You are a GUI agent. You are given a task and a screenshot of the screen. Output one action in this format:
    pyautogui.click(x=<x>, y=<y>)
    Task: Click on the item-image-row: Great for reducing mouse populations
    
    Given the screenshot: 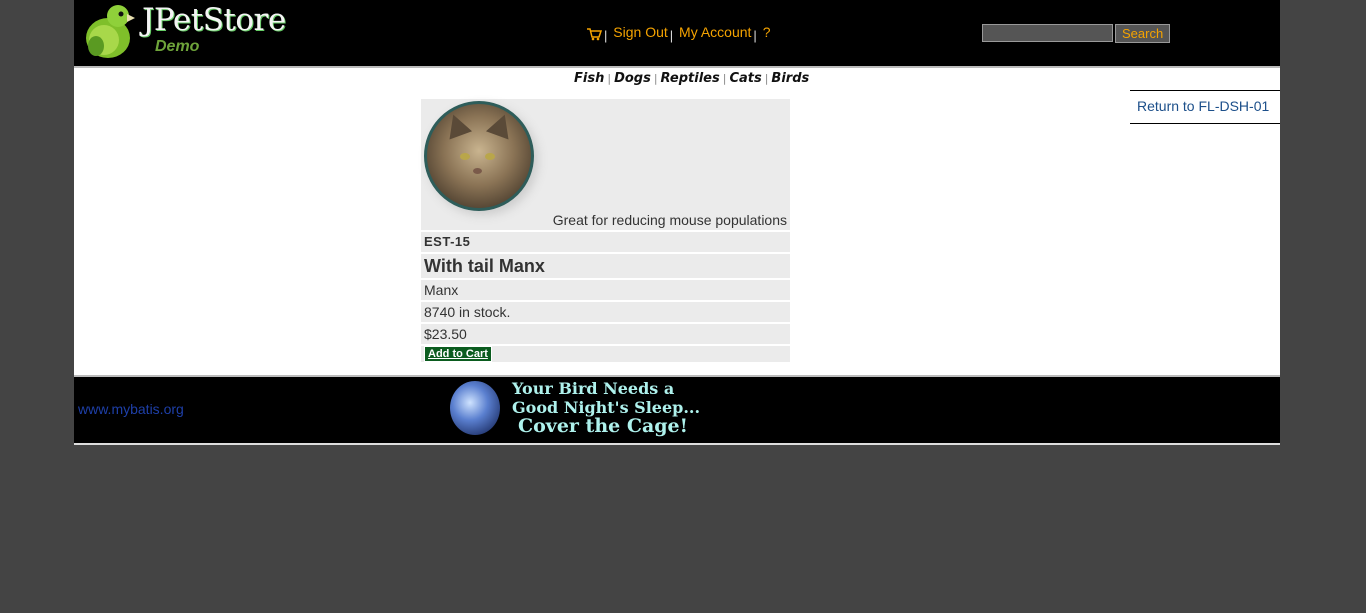 What is the action you would take?
    pyautogui.click(x=605, y=164)
    